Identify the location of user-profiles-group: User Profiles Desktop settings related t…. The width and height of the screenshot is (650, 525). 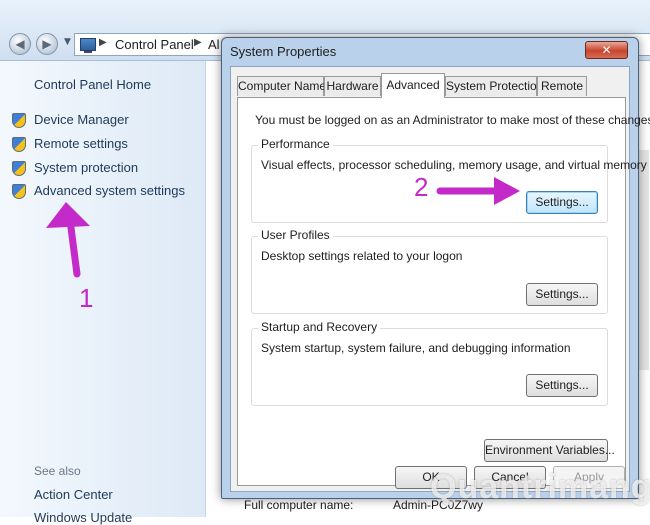
(429, 271).